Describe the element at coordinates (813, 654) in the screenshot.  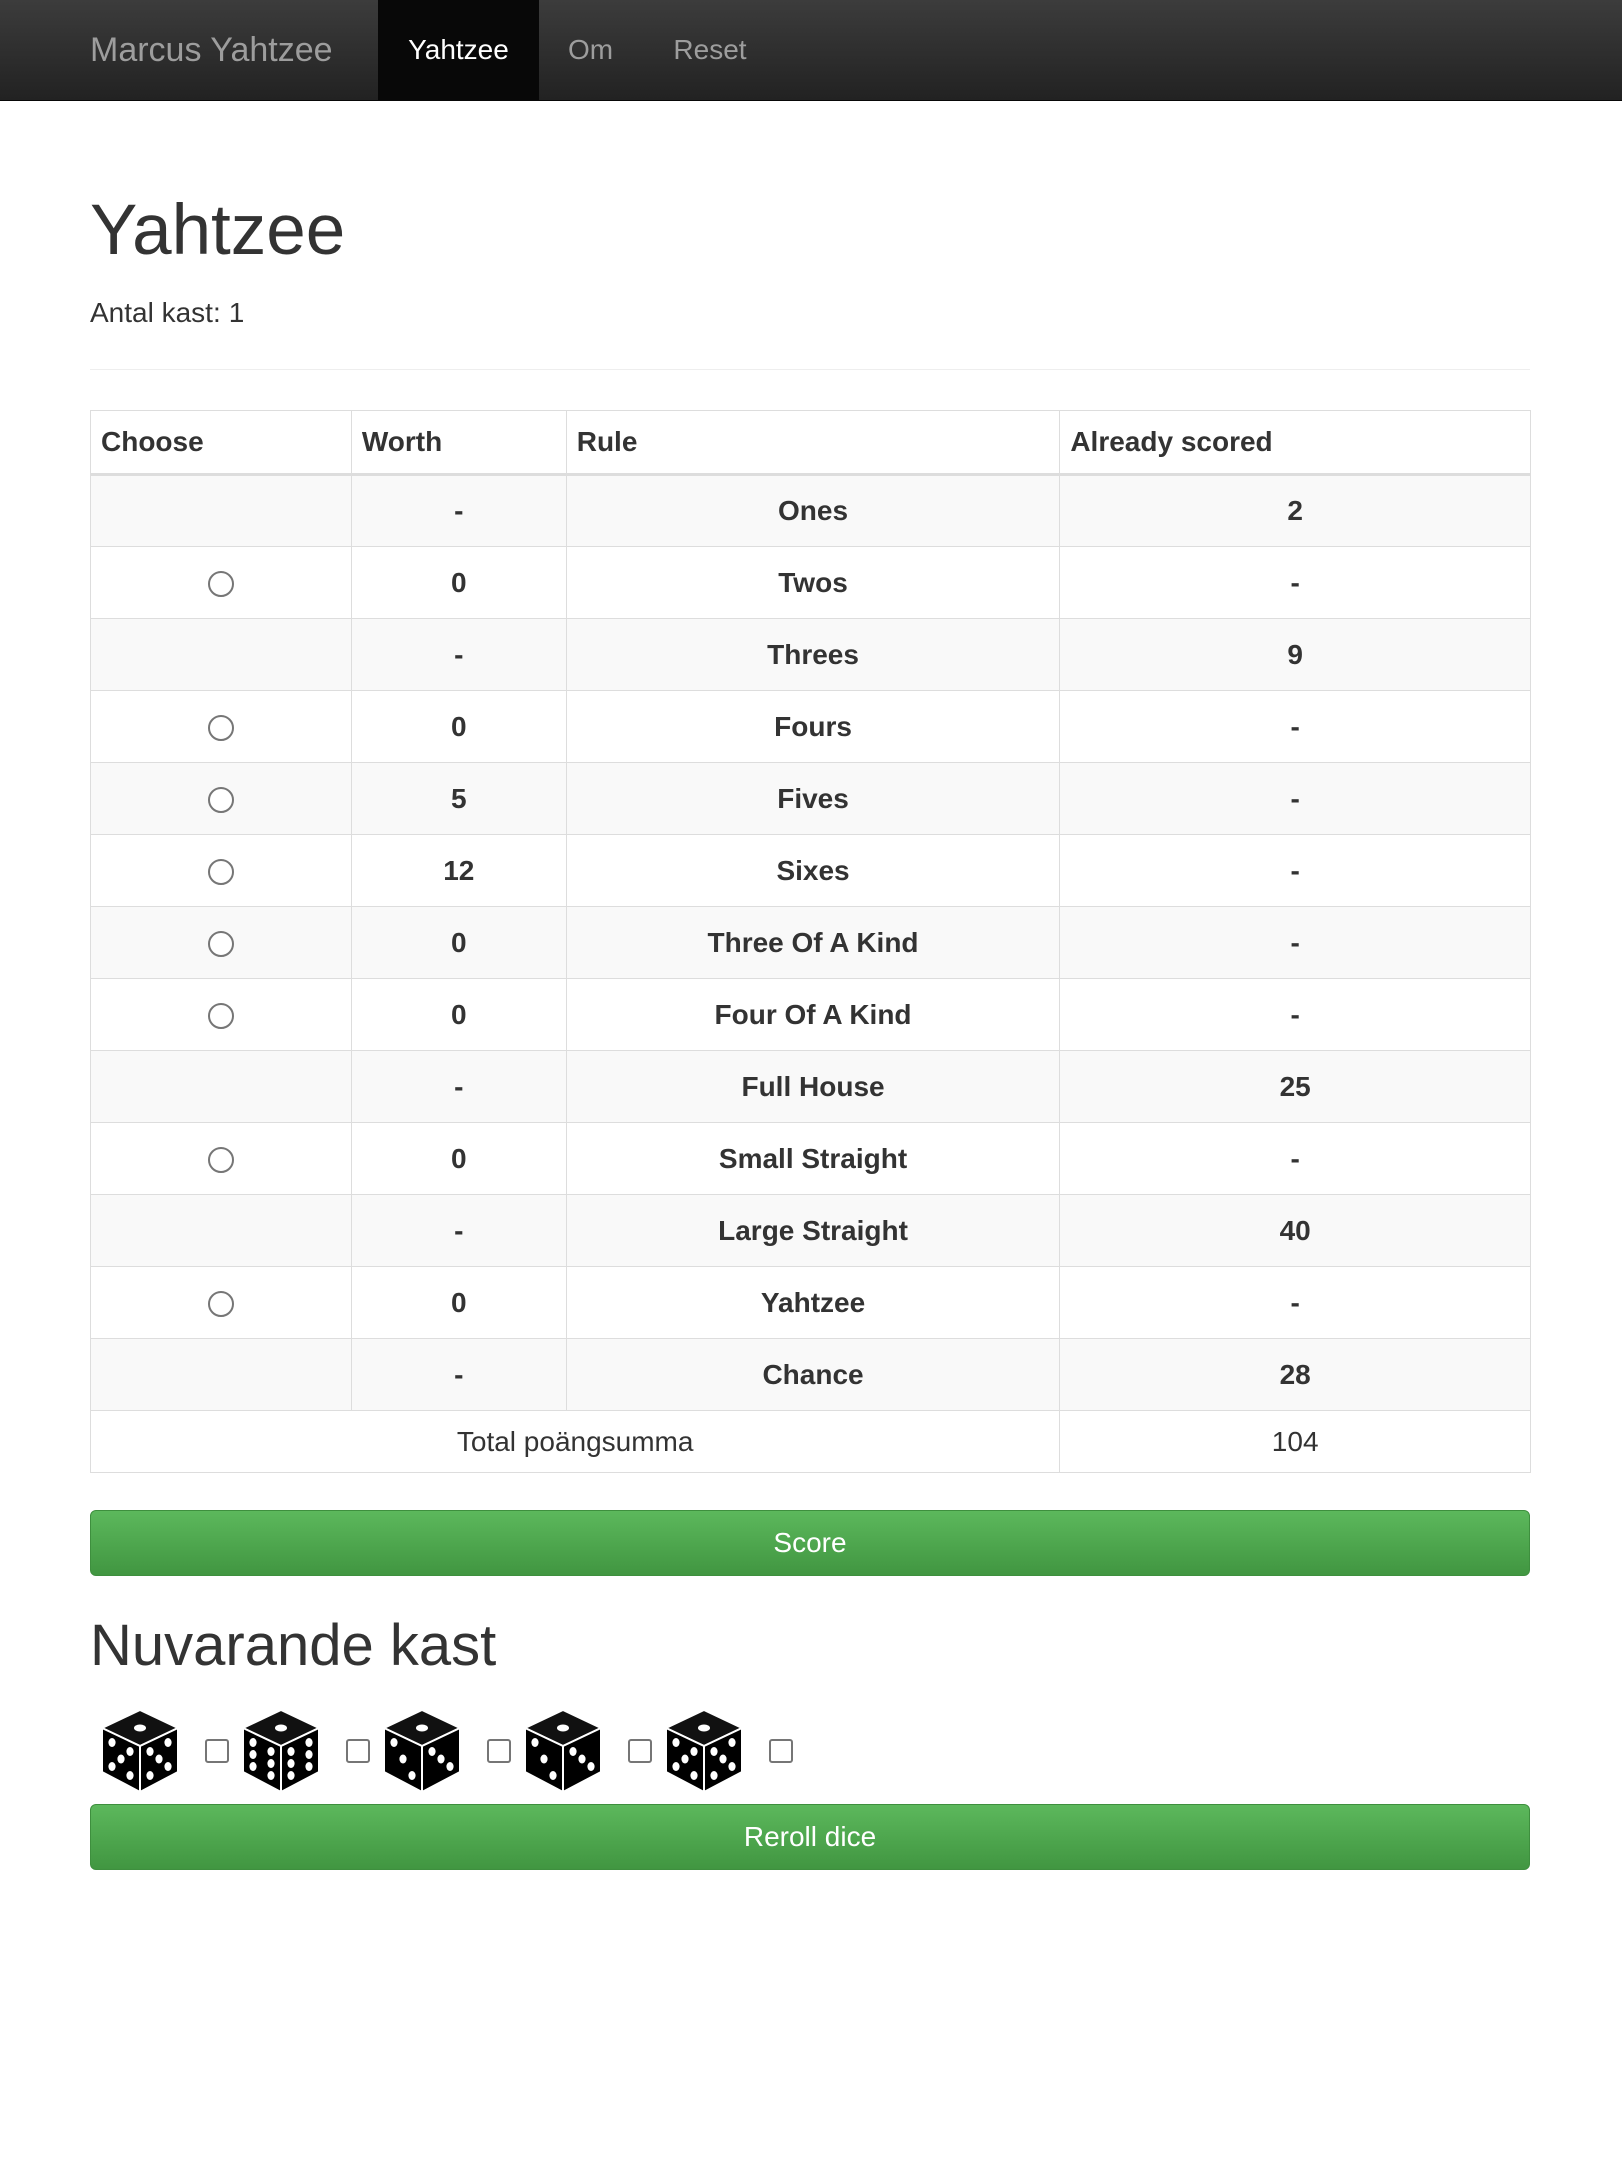
I see `rule-cell: Threes` at that location.